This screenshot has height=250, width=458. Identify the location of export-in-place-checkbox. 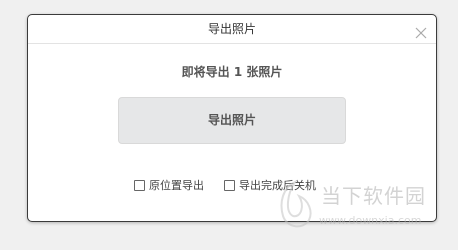
(139, 185).